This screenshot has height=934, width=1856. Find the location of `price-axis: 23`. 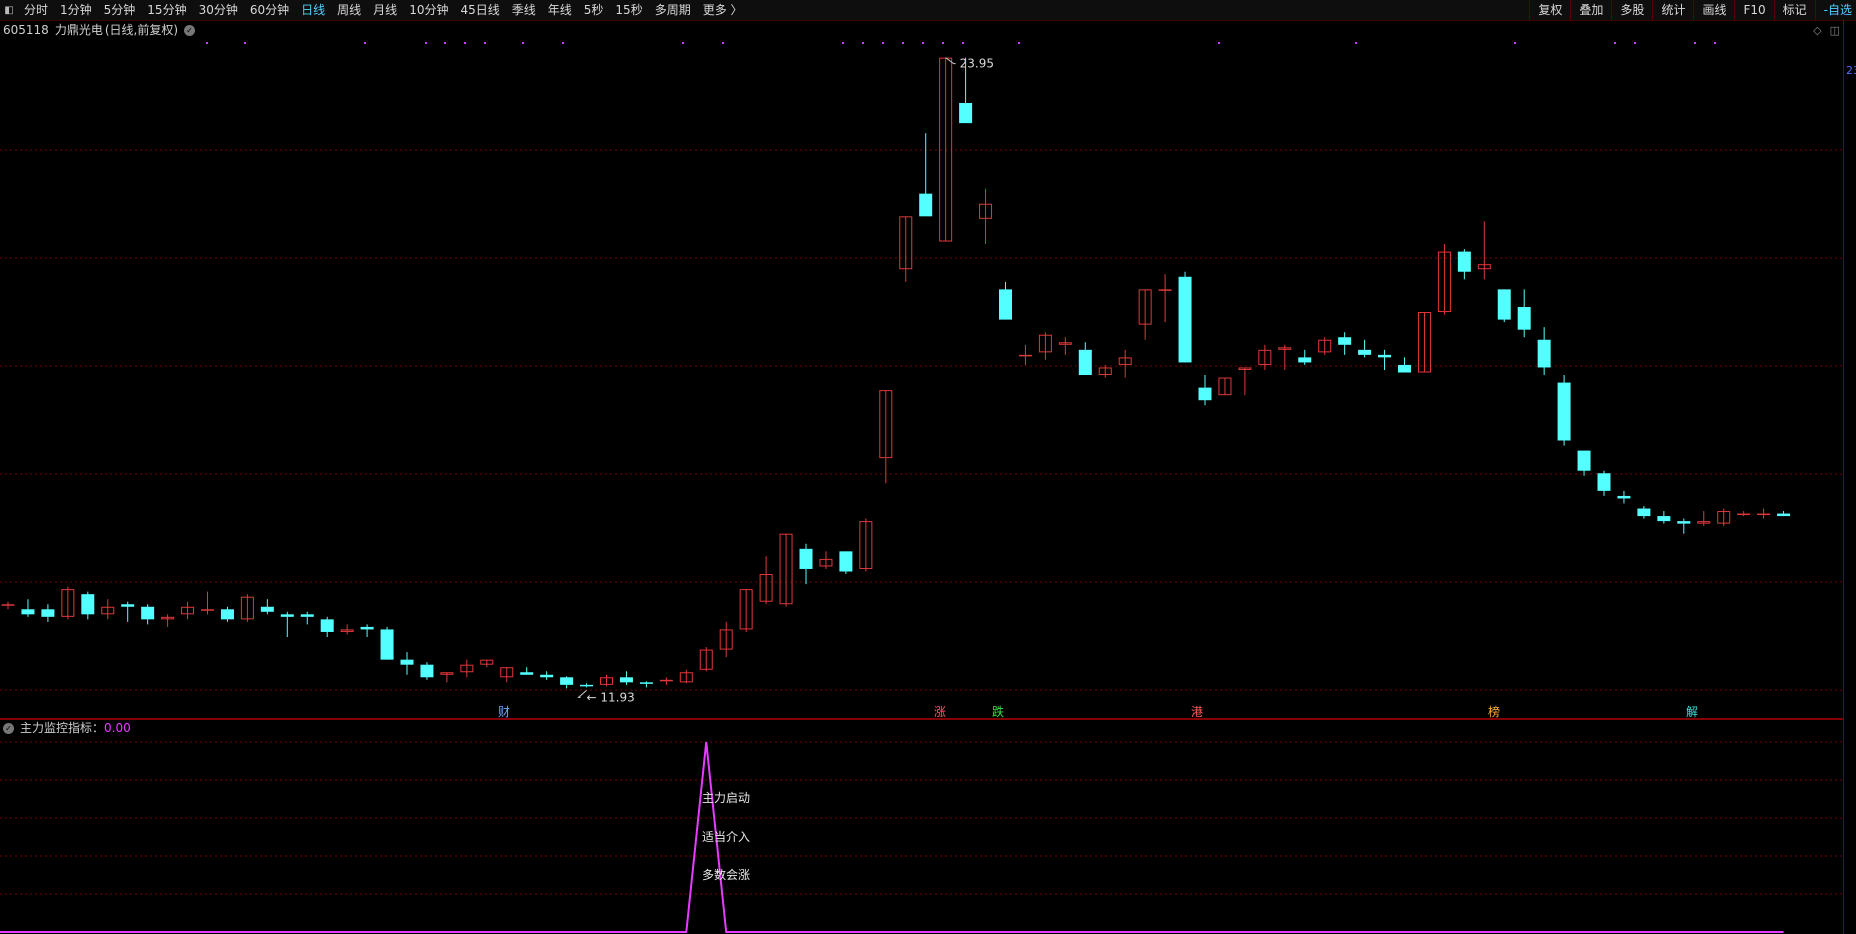

price-axis: 23 is located at coordinates (1849, 477).